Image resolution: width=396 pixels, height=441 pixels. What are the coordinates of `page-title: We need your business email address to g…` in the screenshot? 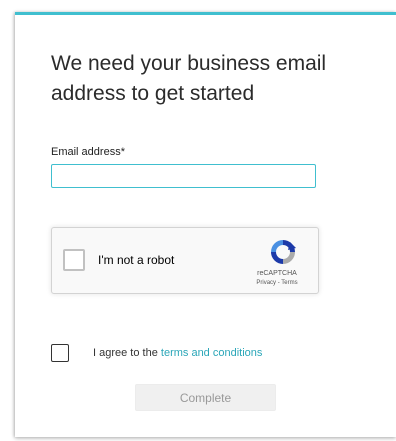 It's located at (189, 78).